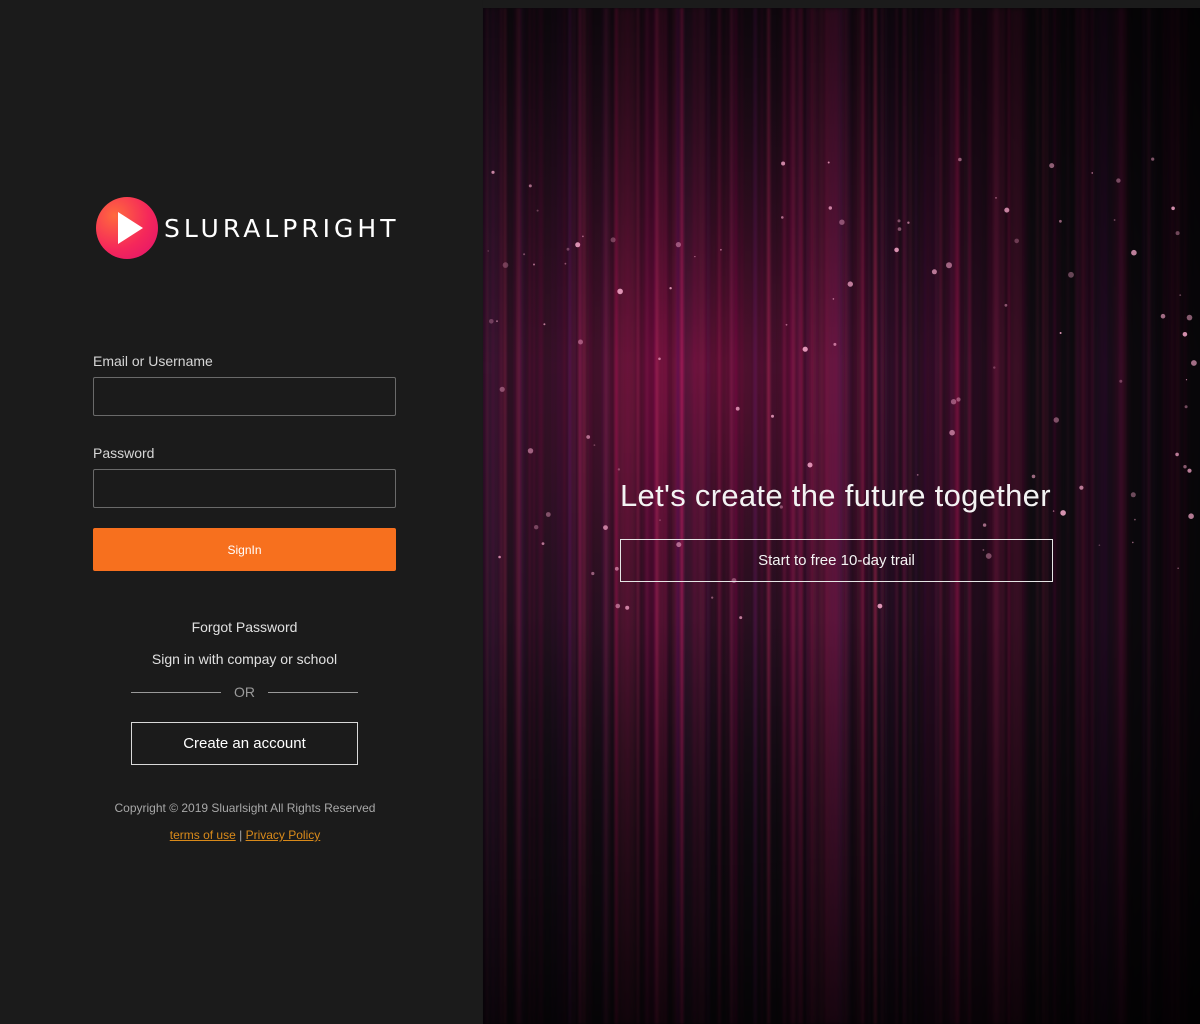 The width and height of the screenshot is (1200, 1024). What do you see at coordinates (244, 549) in the screenshot?
I see `signin-button: SignIn` at bounding box center [244, 549].